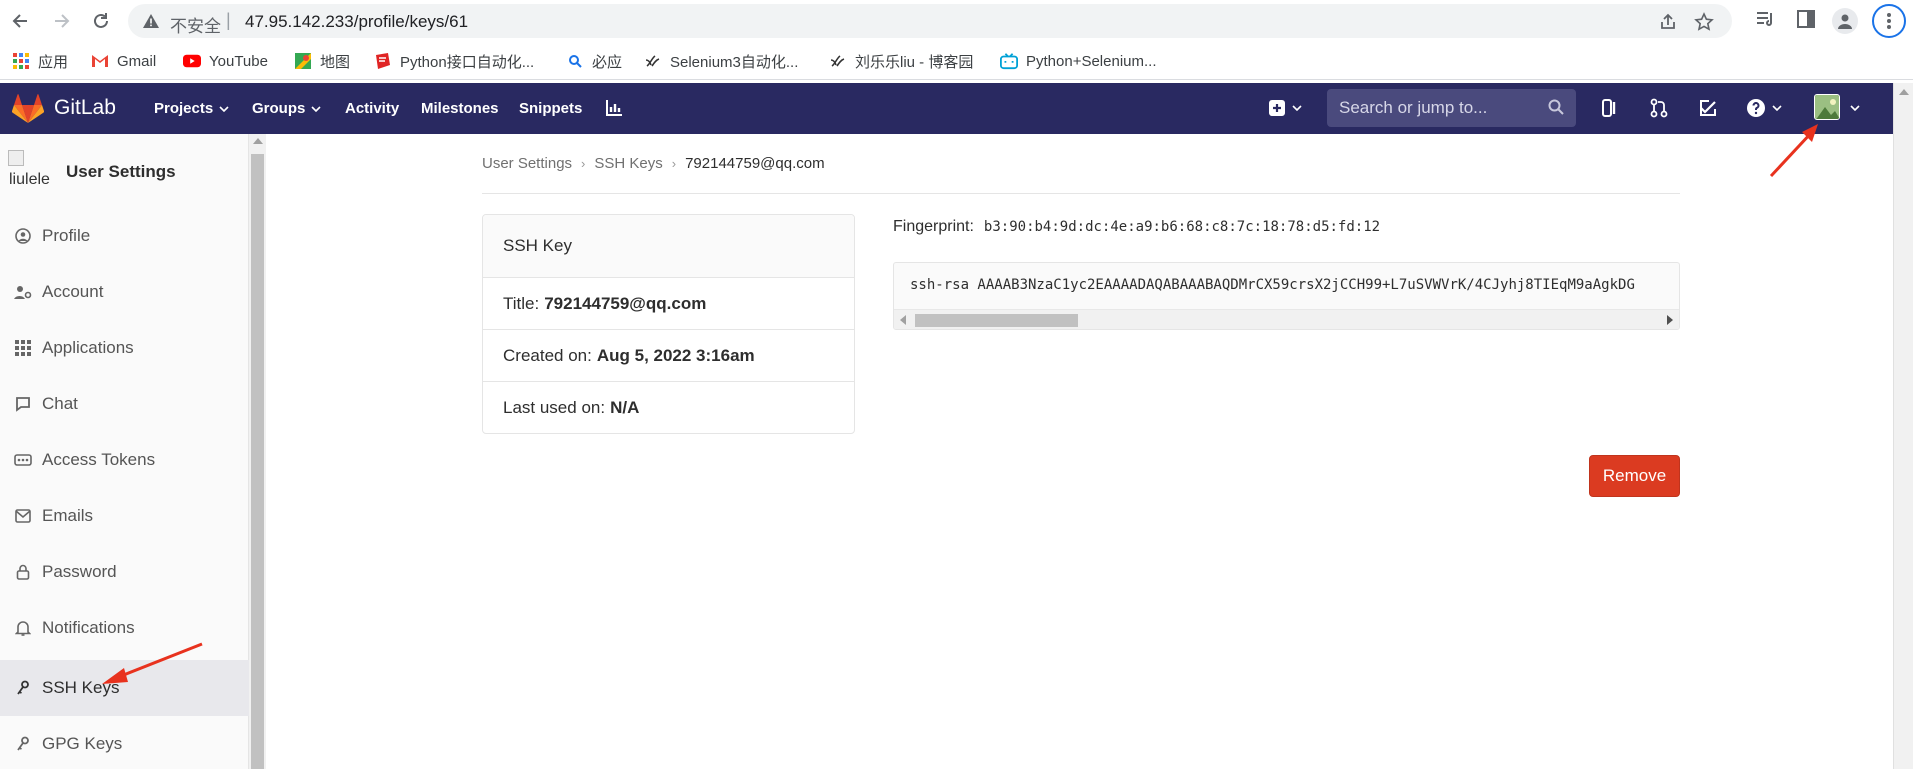 The image size is (1913, 769). What do you see at coordinates (1659, 108) in the screenshot?
I see `merge-request-icon` at bounding box center [1659, 108].